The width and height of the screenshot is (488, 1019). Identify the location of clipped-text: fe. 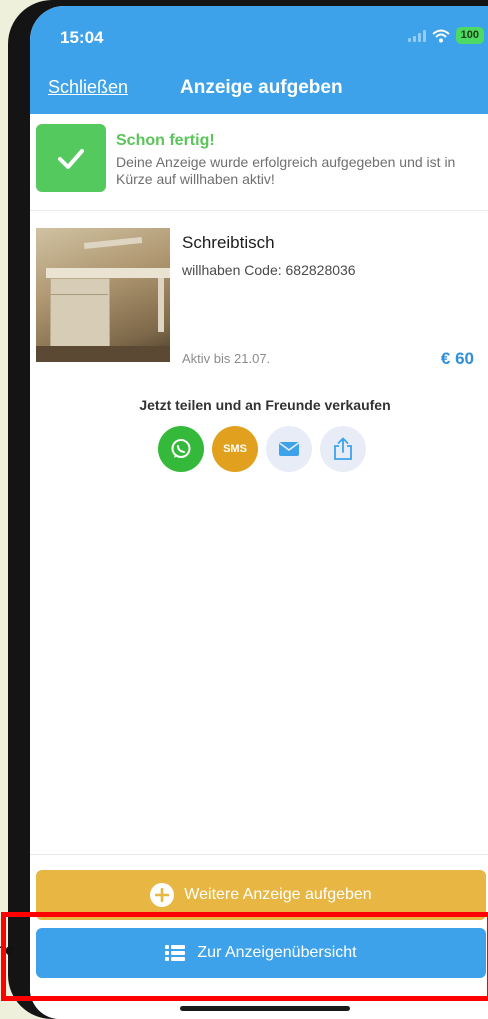
(7, 950).